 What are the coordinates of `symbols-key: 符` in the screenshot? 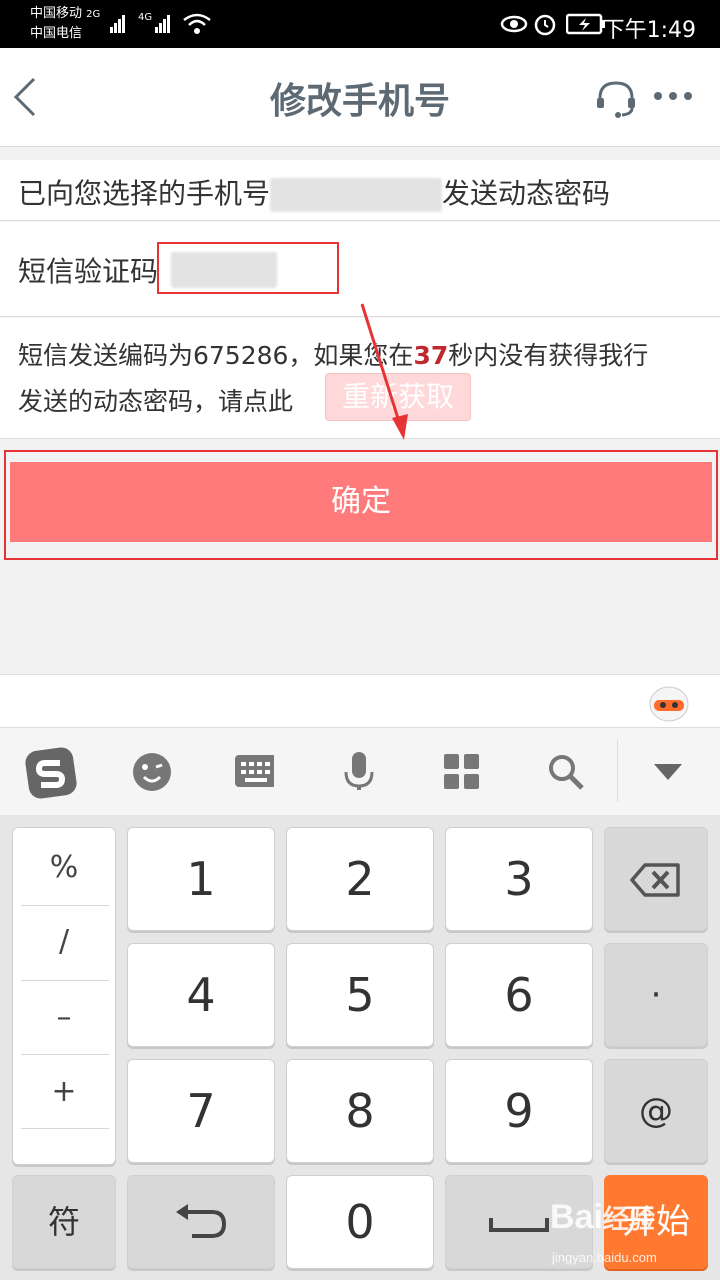 It's located at (64, 1222).